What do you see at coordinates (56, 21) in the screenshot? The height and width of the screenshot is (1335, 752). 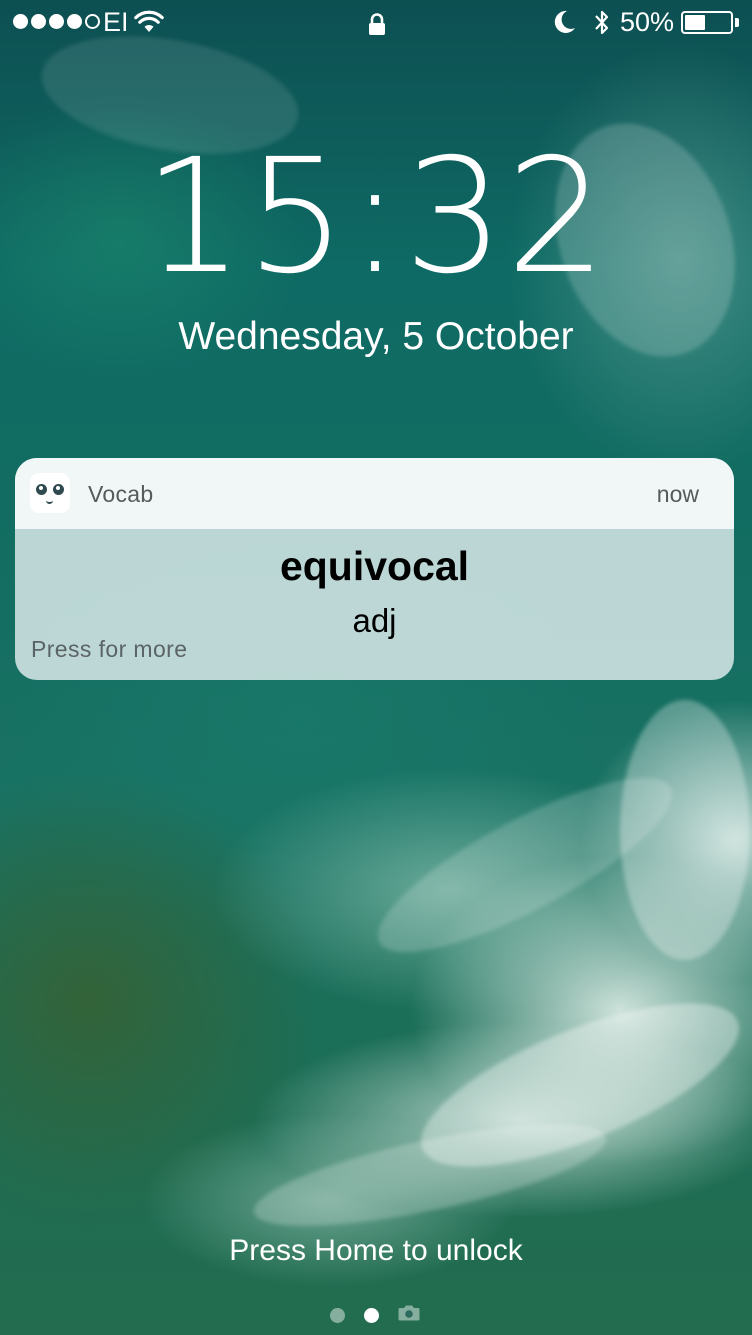 I see `cellular-signal-icon` at bounding box center [56, 21].